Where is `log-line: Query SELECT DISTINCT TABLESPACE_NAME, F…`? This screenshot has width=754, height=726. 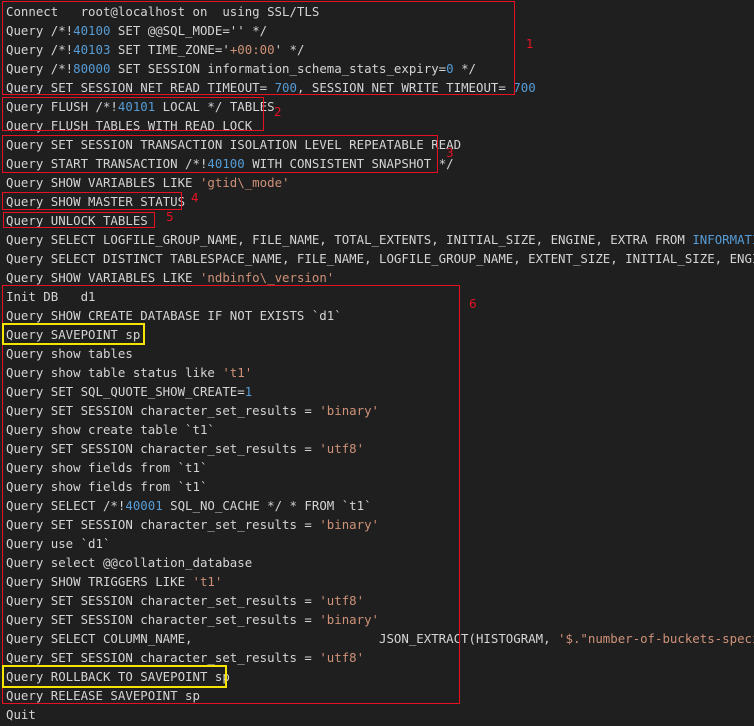
log-line: Query SELECT DISTINCT TABLESPACE_NAME, F… is located at coordinates (380, 258).